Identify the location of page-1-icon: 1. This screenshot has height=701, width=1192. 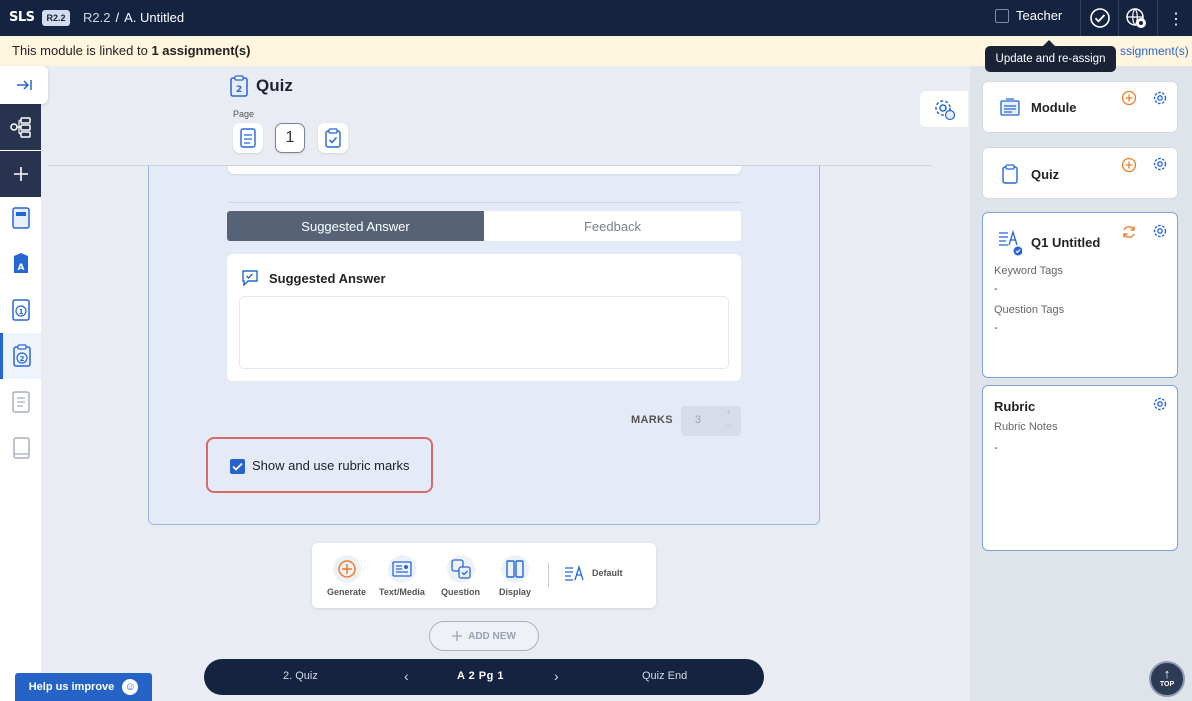
(20, 310).